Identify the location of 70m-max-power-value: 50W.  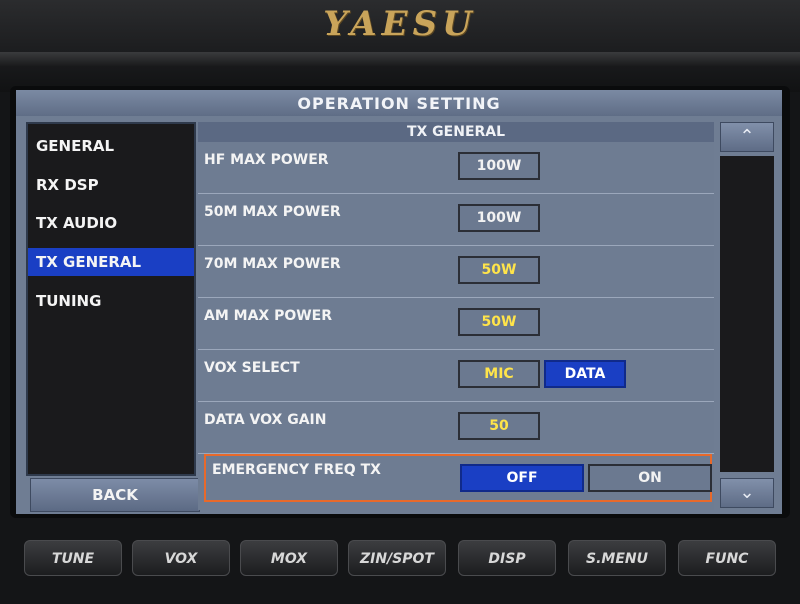
(499, 270).